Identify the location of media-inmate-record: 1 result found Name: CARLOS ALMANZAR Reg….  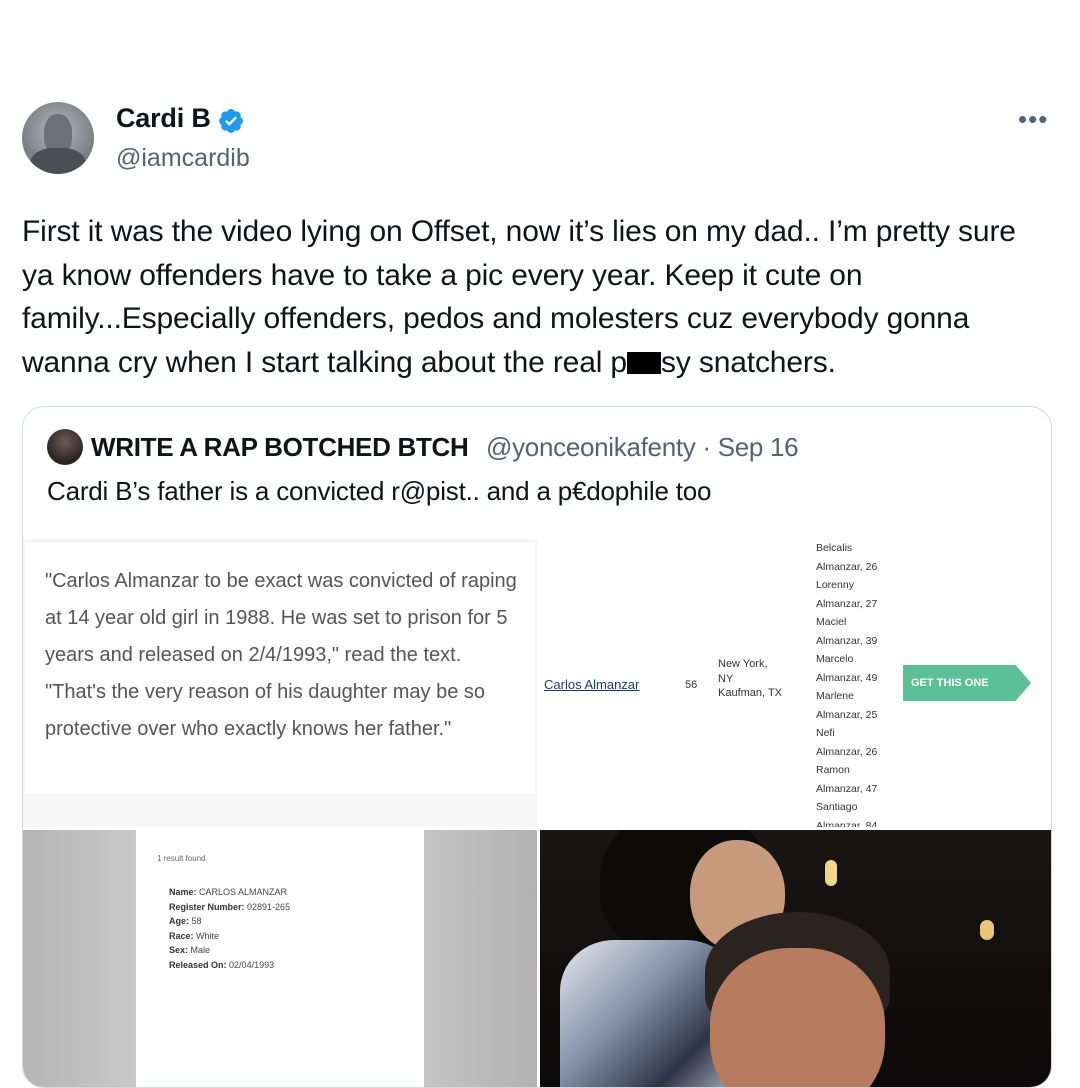
(280, 958).